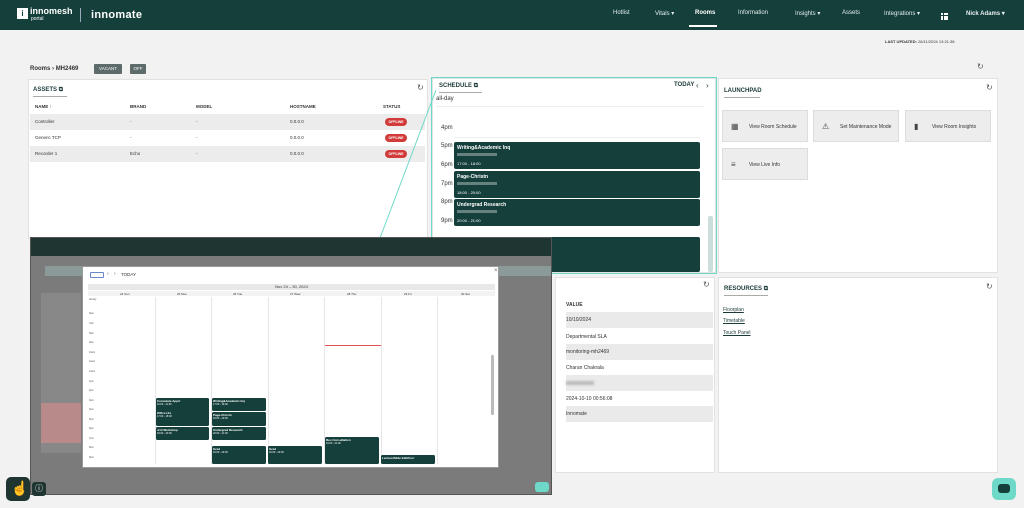 Image resolution: width=1024 pixels, height=508 pixels. What do you see at coordinates (408, 294) in the screenshot?
I see `day-label: 29 Fri` at bounding box center [408, 294].